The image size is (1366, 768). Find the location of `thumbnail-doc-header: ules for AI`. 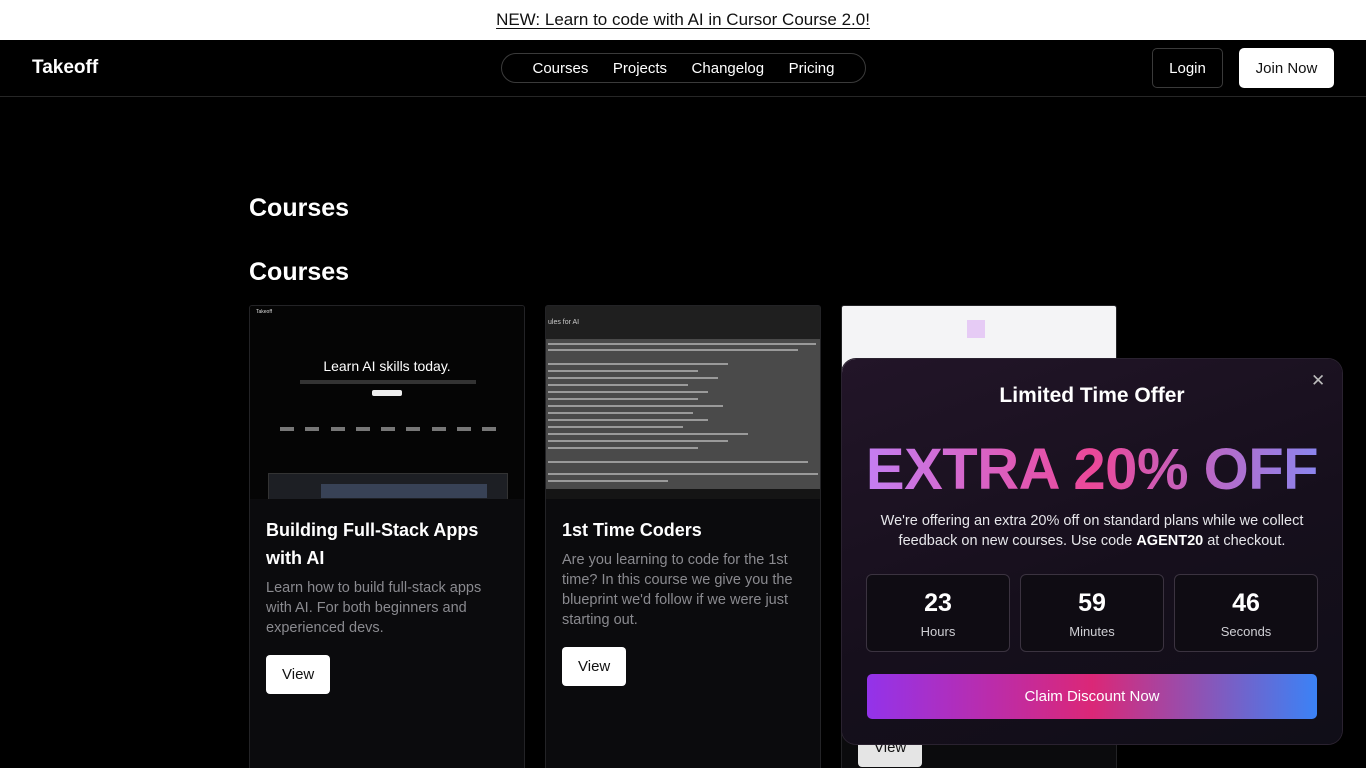

thumbnail-doc-header: ules for AI is located at coordinates (683, 322).